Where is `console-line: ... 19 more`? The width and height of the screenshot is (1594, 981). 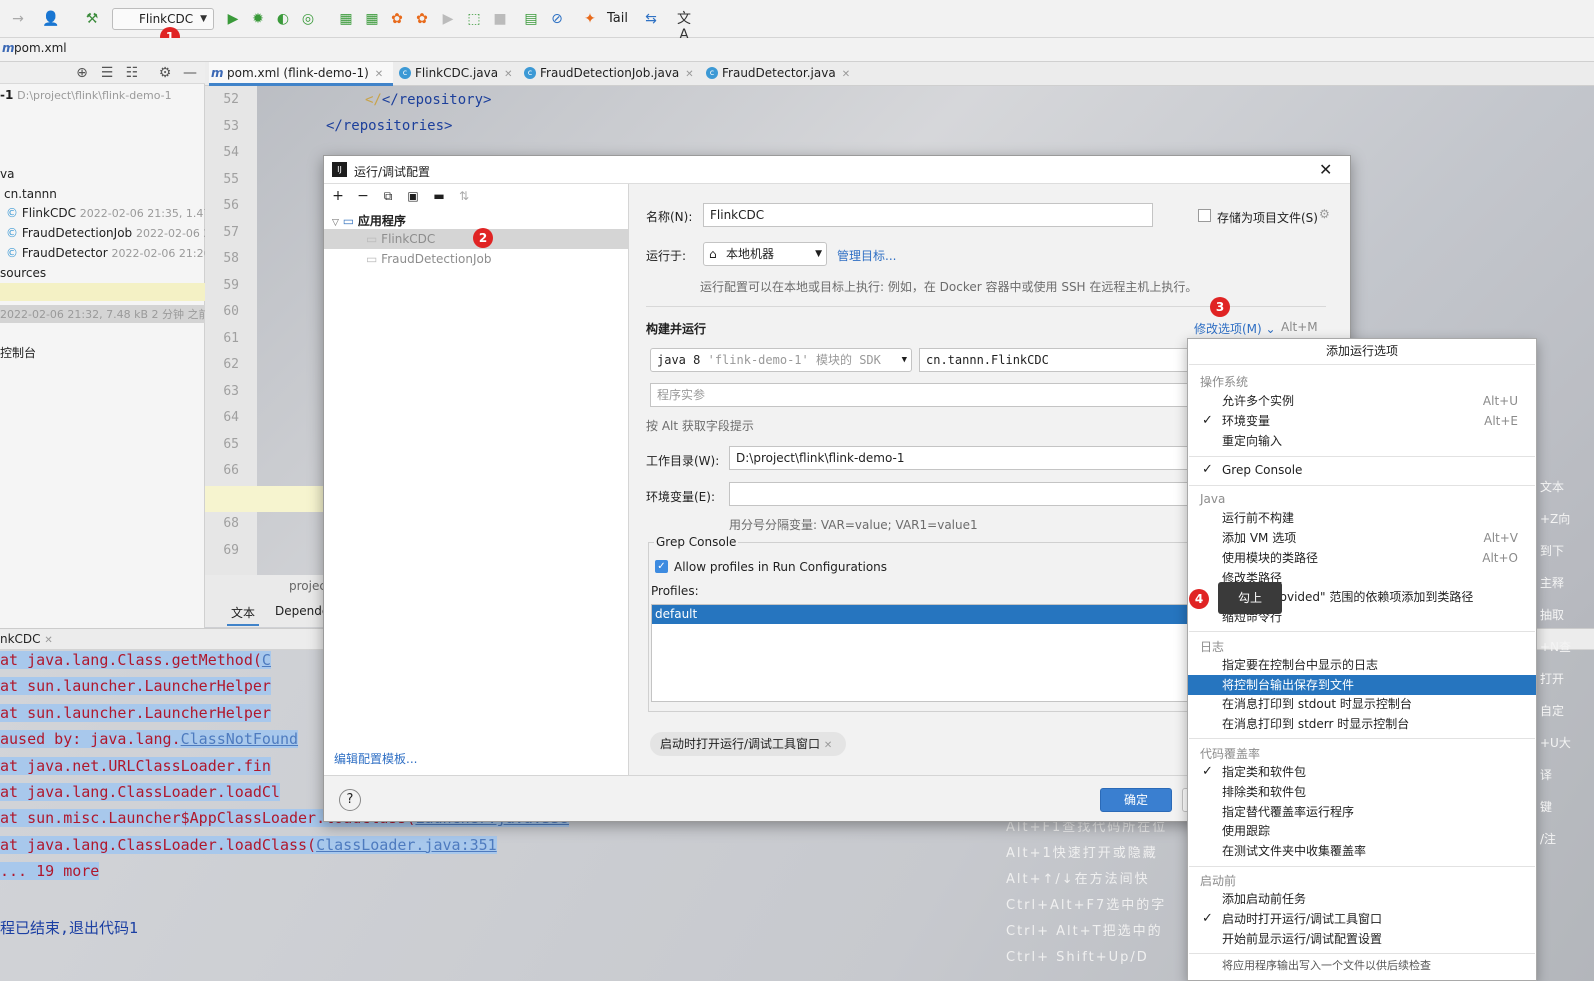 console-line: ... 19 more is located at coordinates (50, 871).